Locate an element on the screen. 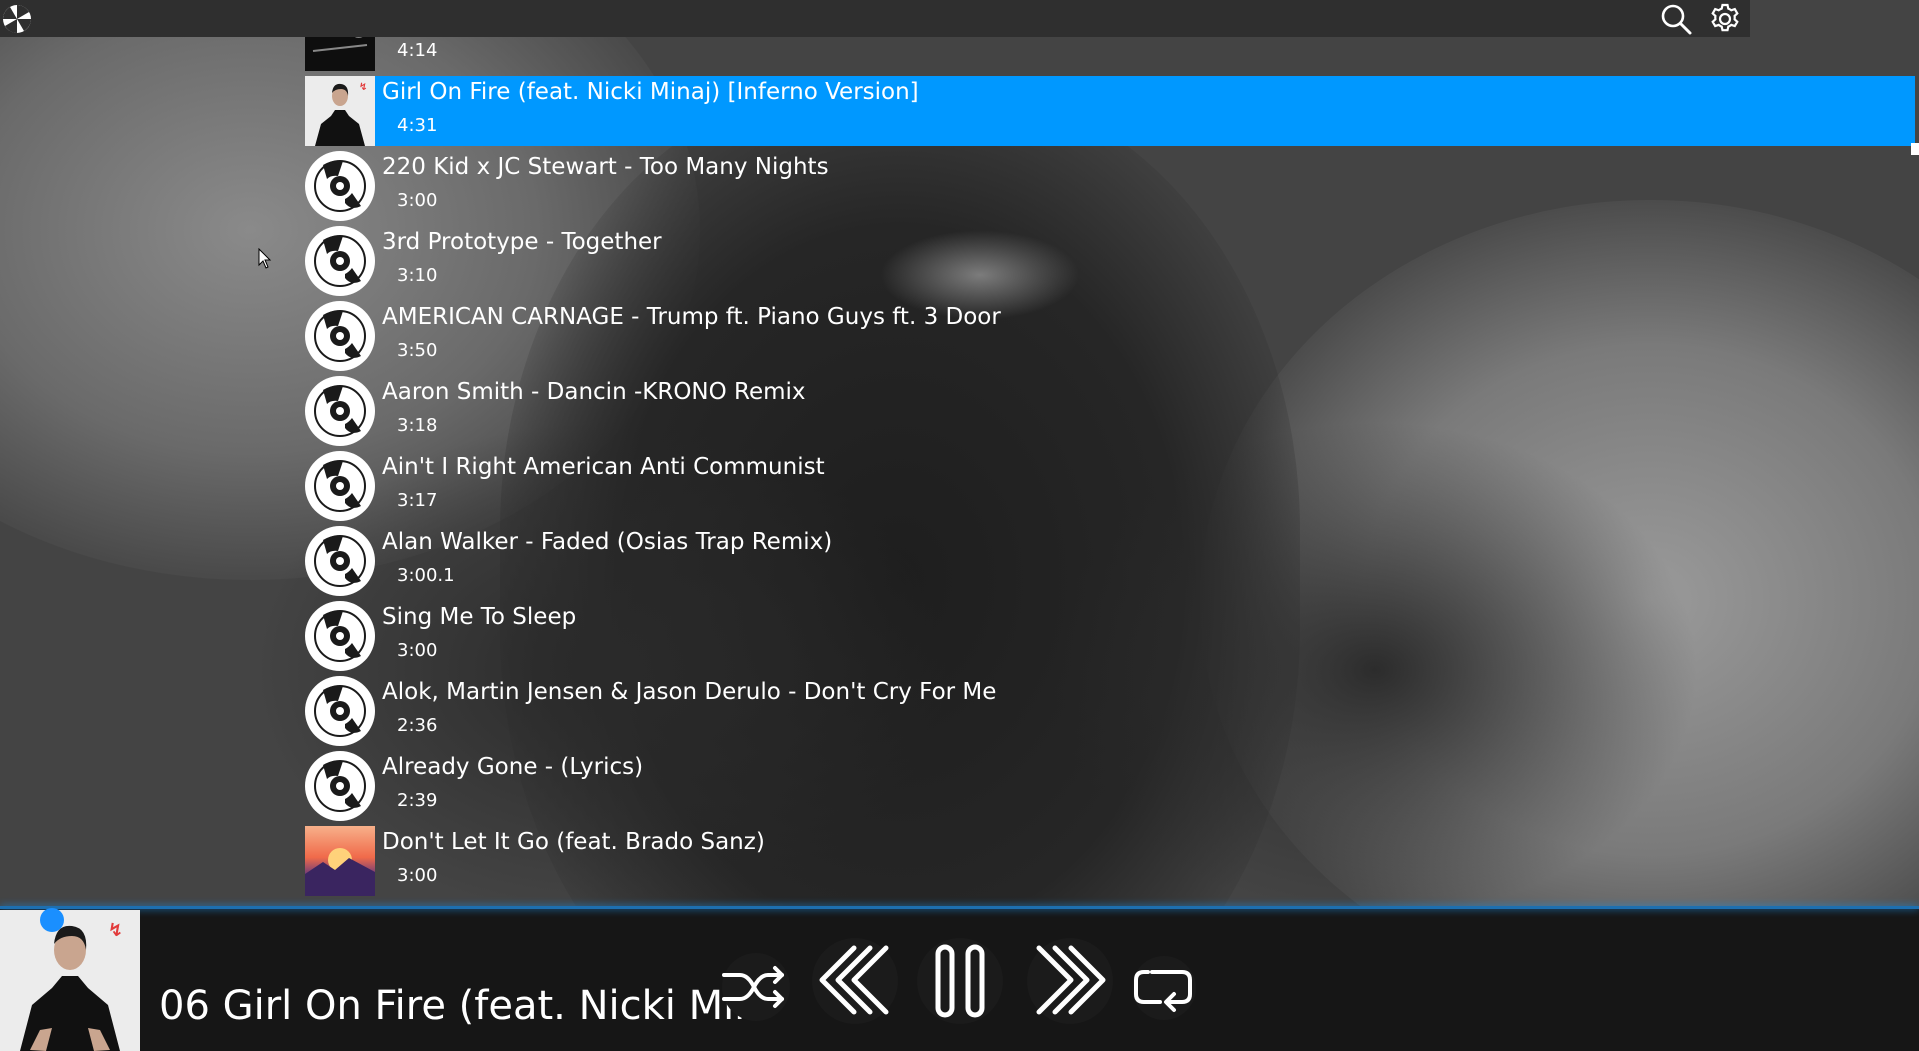 This screenshot has height=1051, width=1919. next-icon is located at coordinates (1070, 981).